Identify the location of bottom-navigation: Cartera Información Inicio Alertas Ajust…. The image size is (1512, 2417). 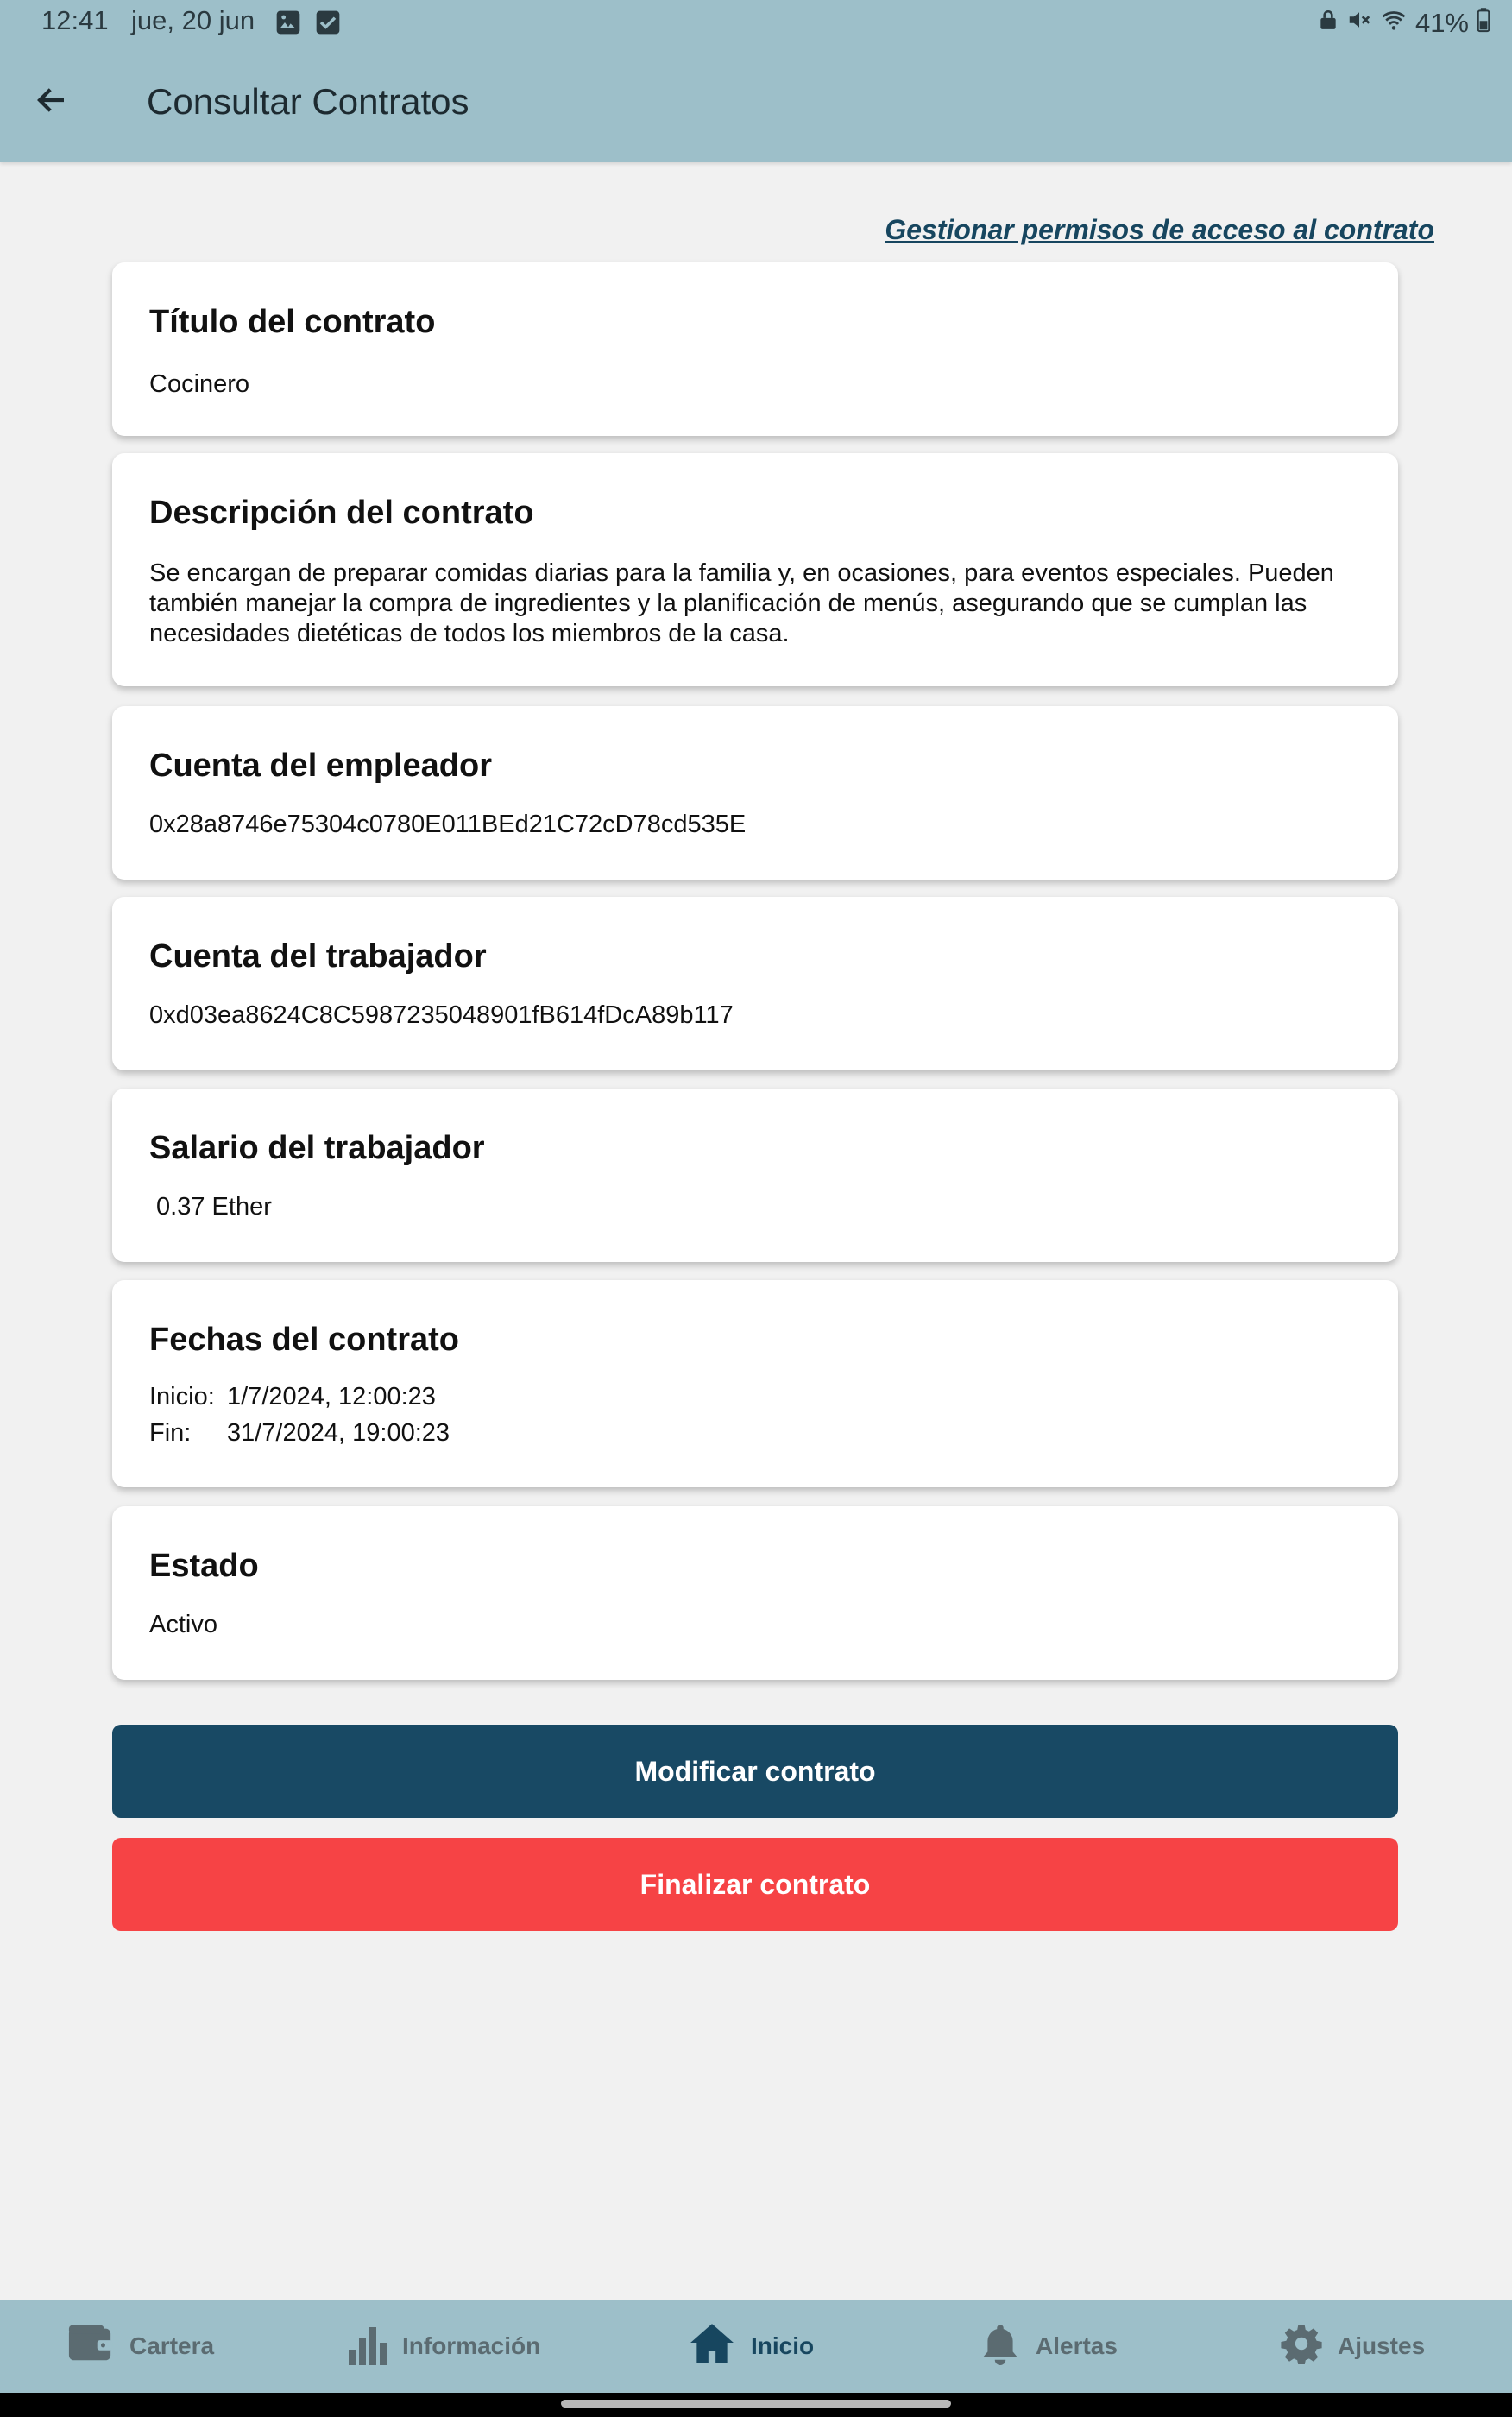
(756, 2346).